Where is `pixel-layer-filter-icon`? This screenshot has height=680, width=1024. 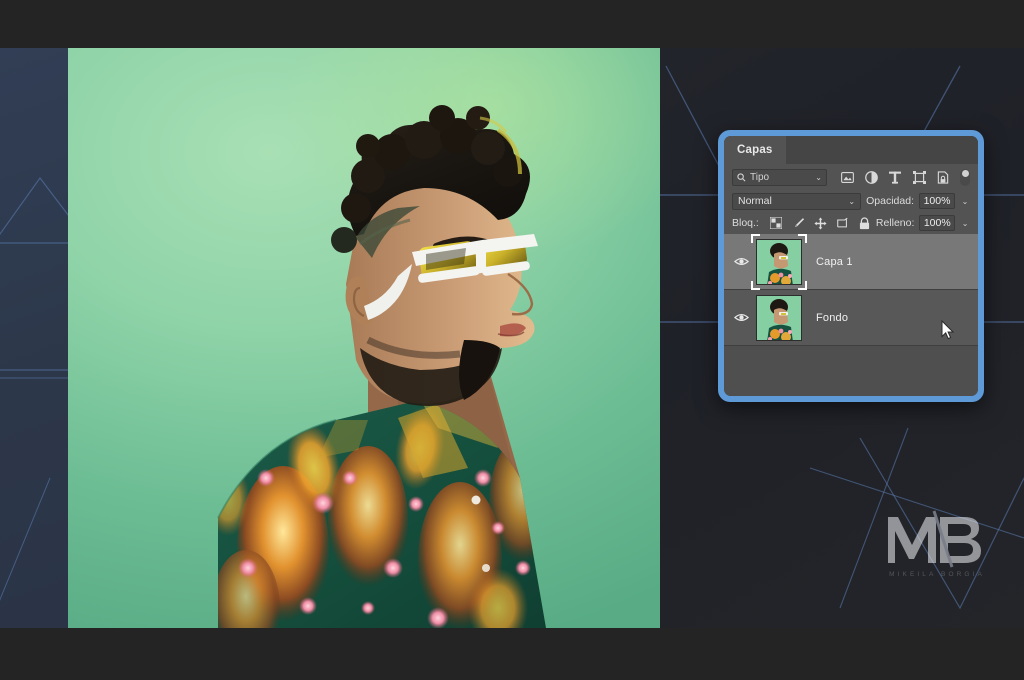
pixel-layer-filter-icon is located at coordinates (847, 177).